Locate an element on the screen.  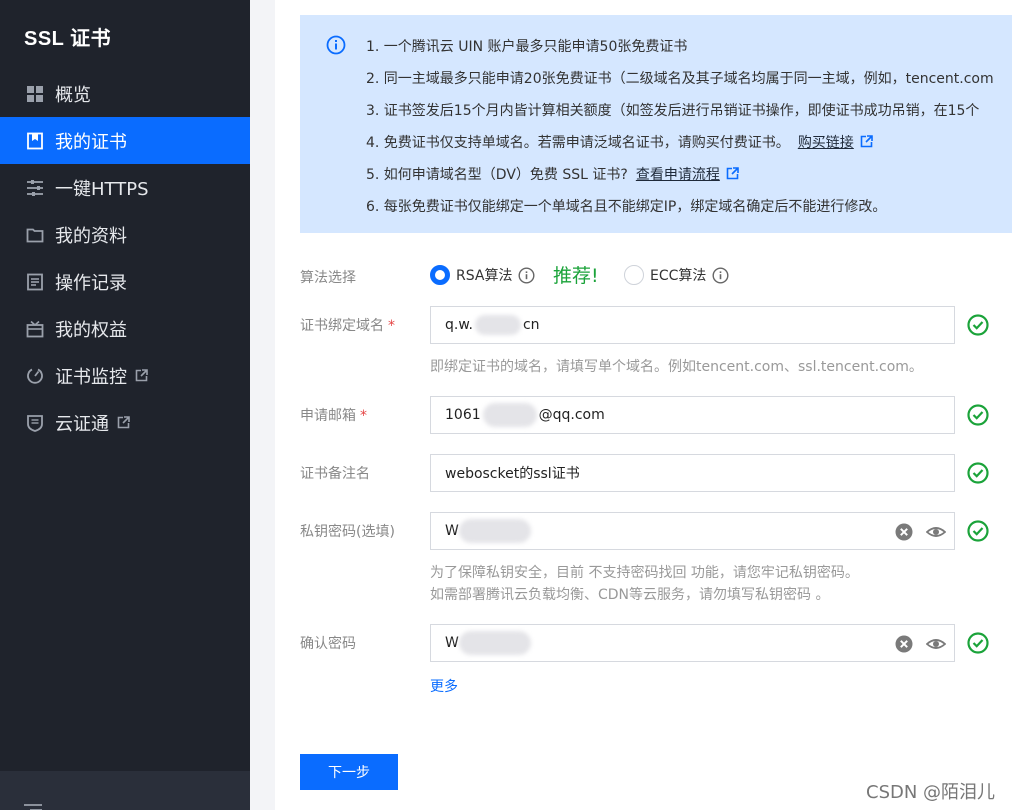
domain-label: 证书绑定域名 * is located at coordinates (347, 325).